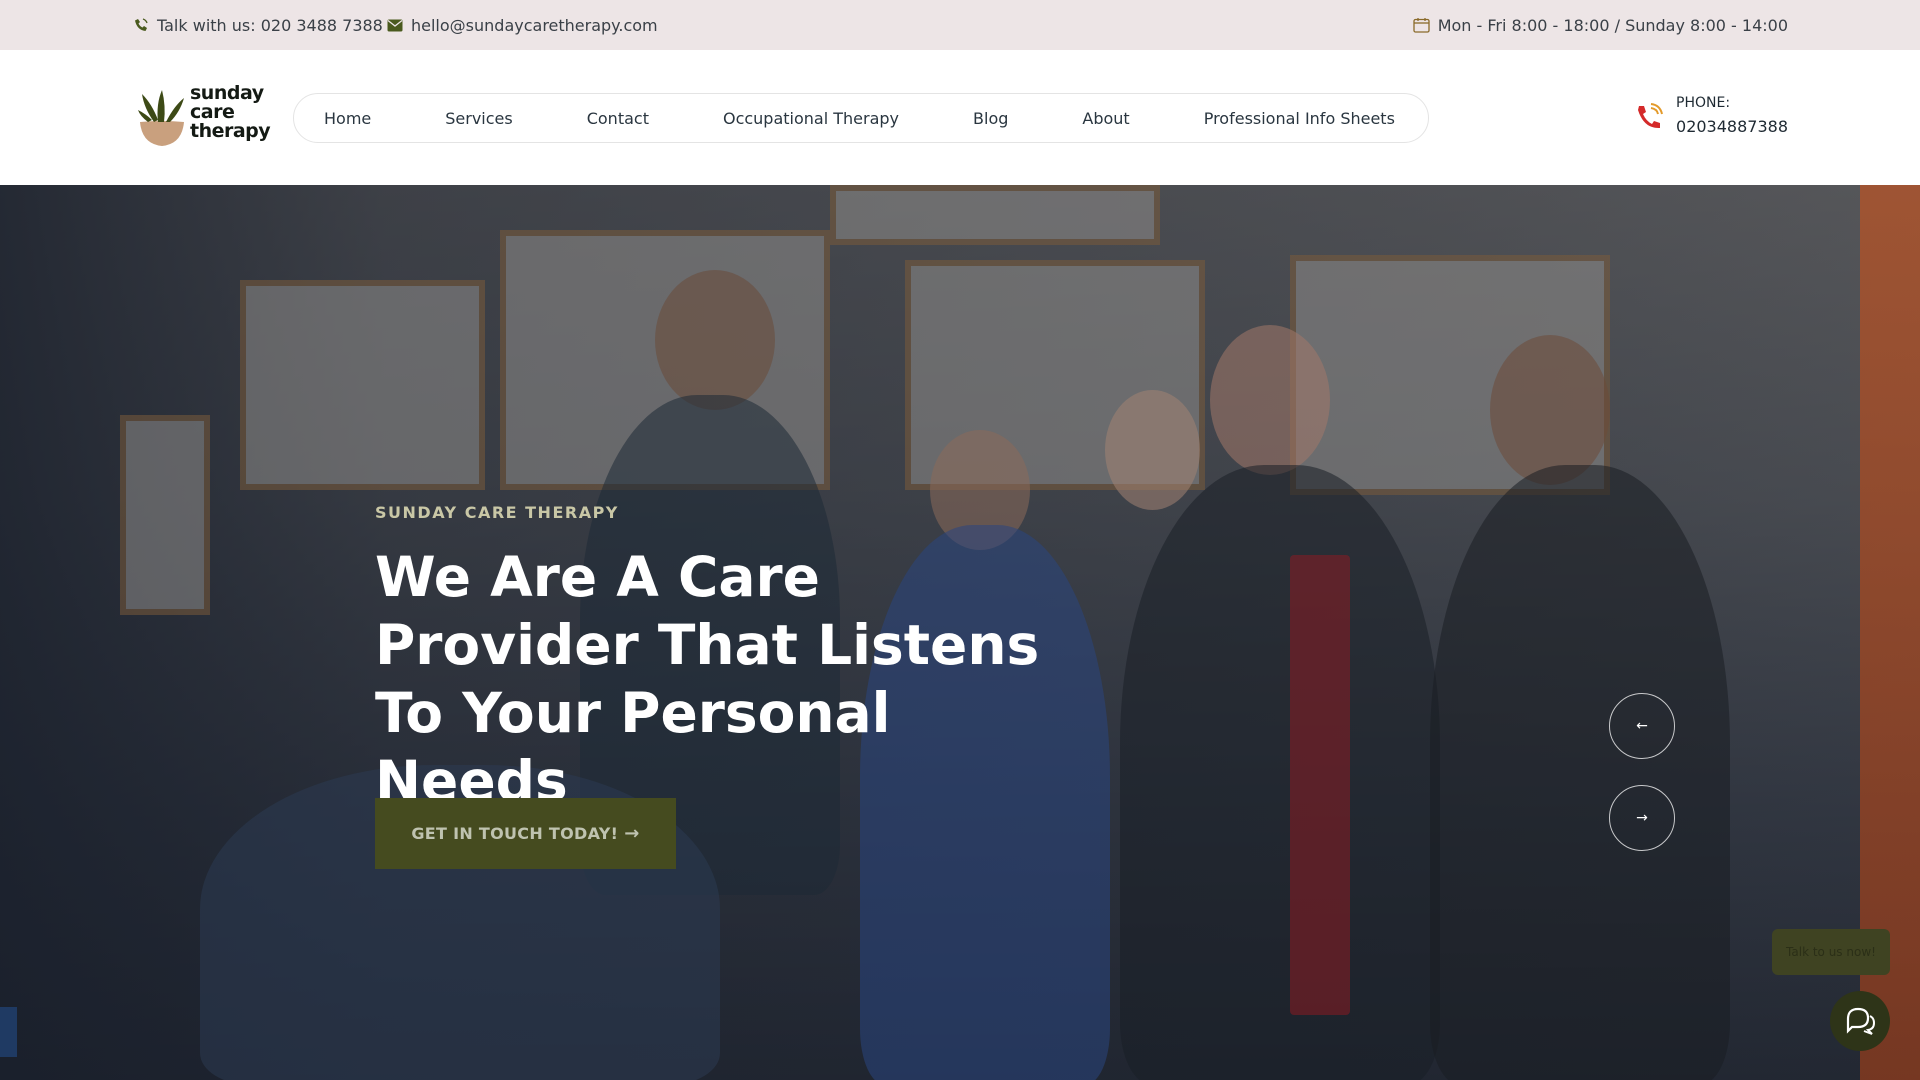 The image size is (1920, 1080). Describe the element at coordinates (1732, 126) in the screenshot. I see `header-phone-number: 02034887388` at that location.